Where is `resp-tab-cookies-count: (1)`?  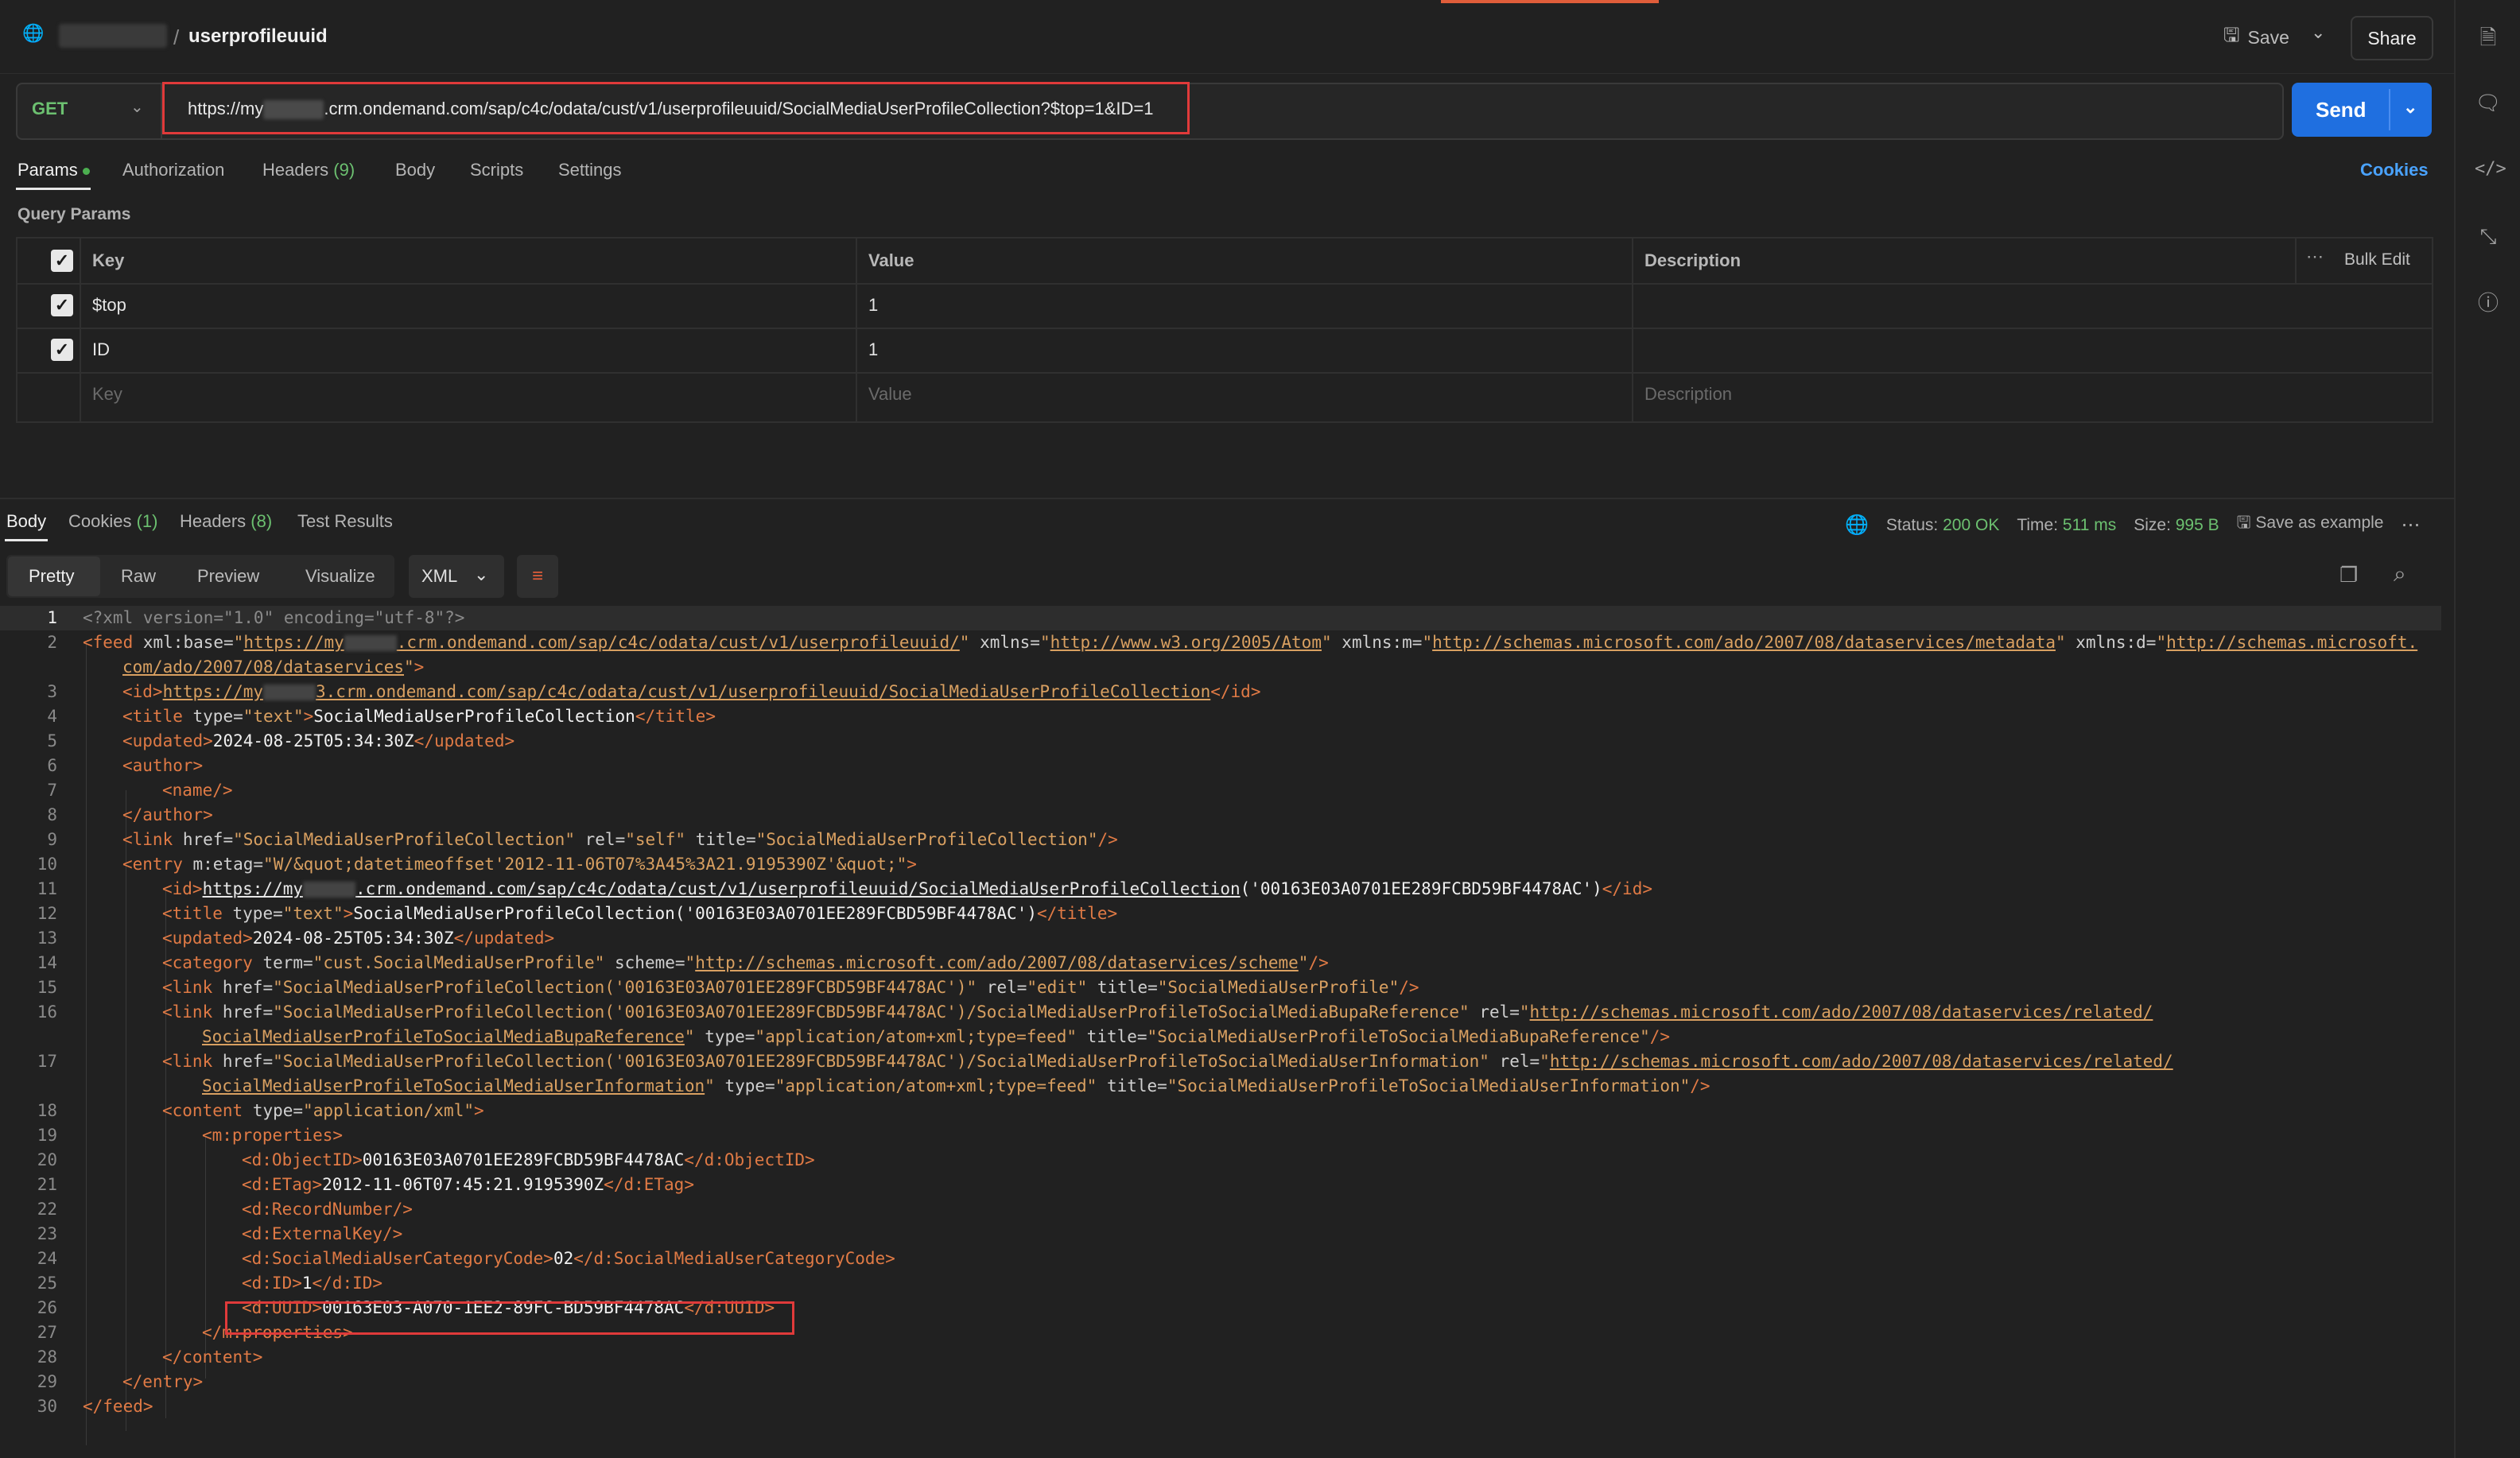
resp-tab-cookies-count: (1) is located at coordinates (147, 521).